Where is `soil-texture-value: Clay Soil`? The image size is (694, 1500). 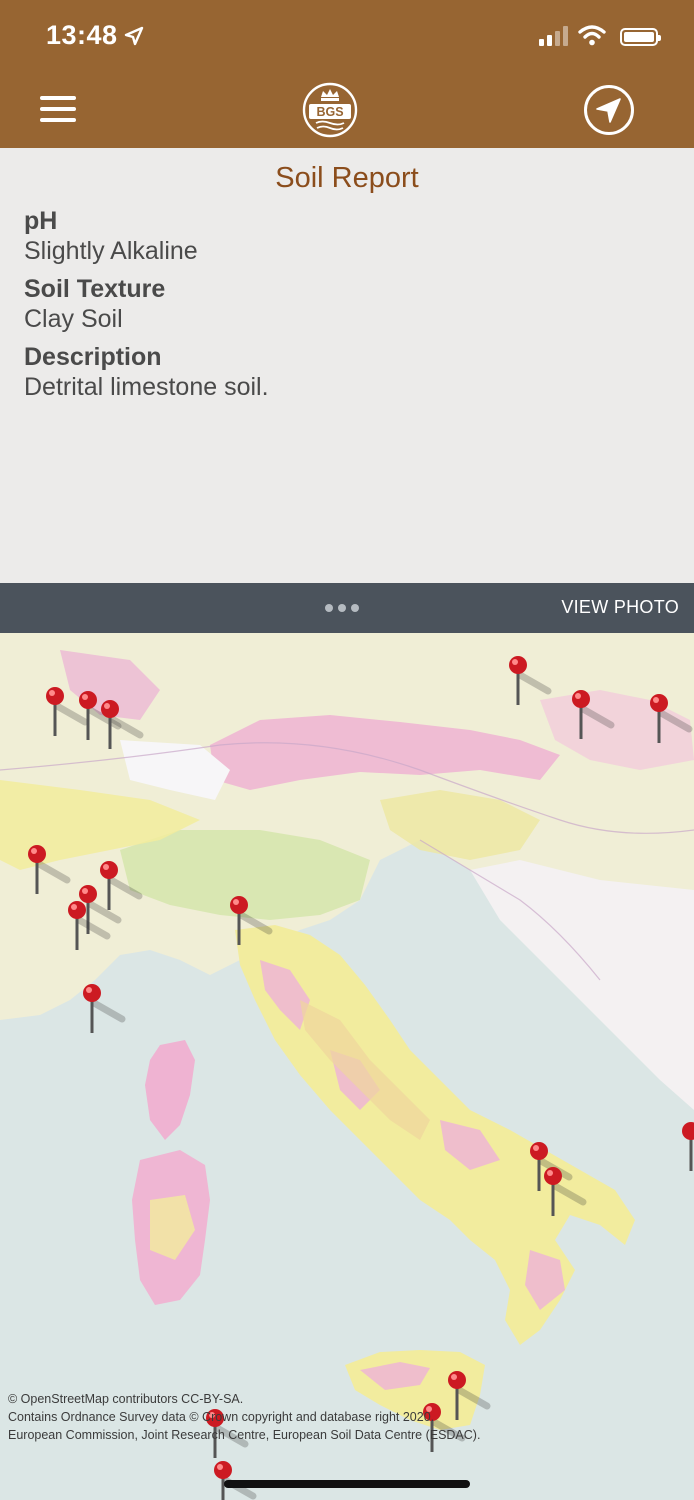
soil-texture-value: Clay Soil is located at coordinates (73, 319).